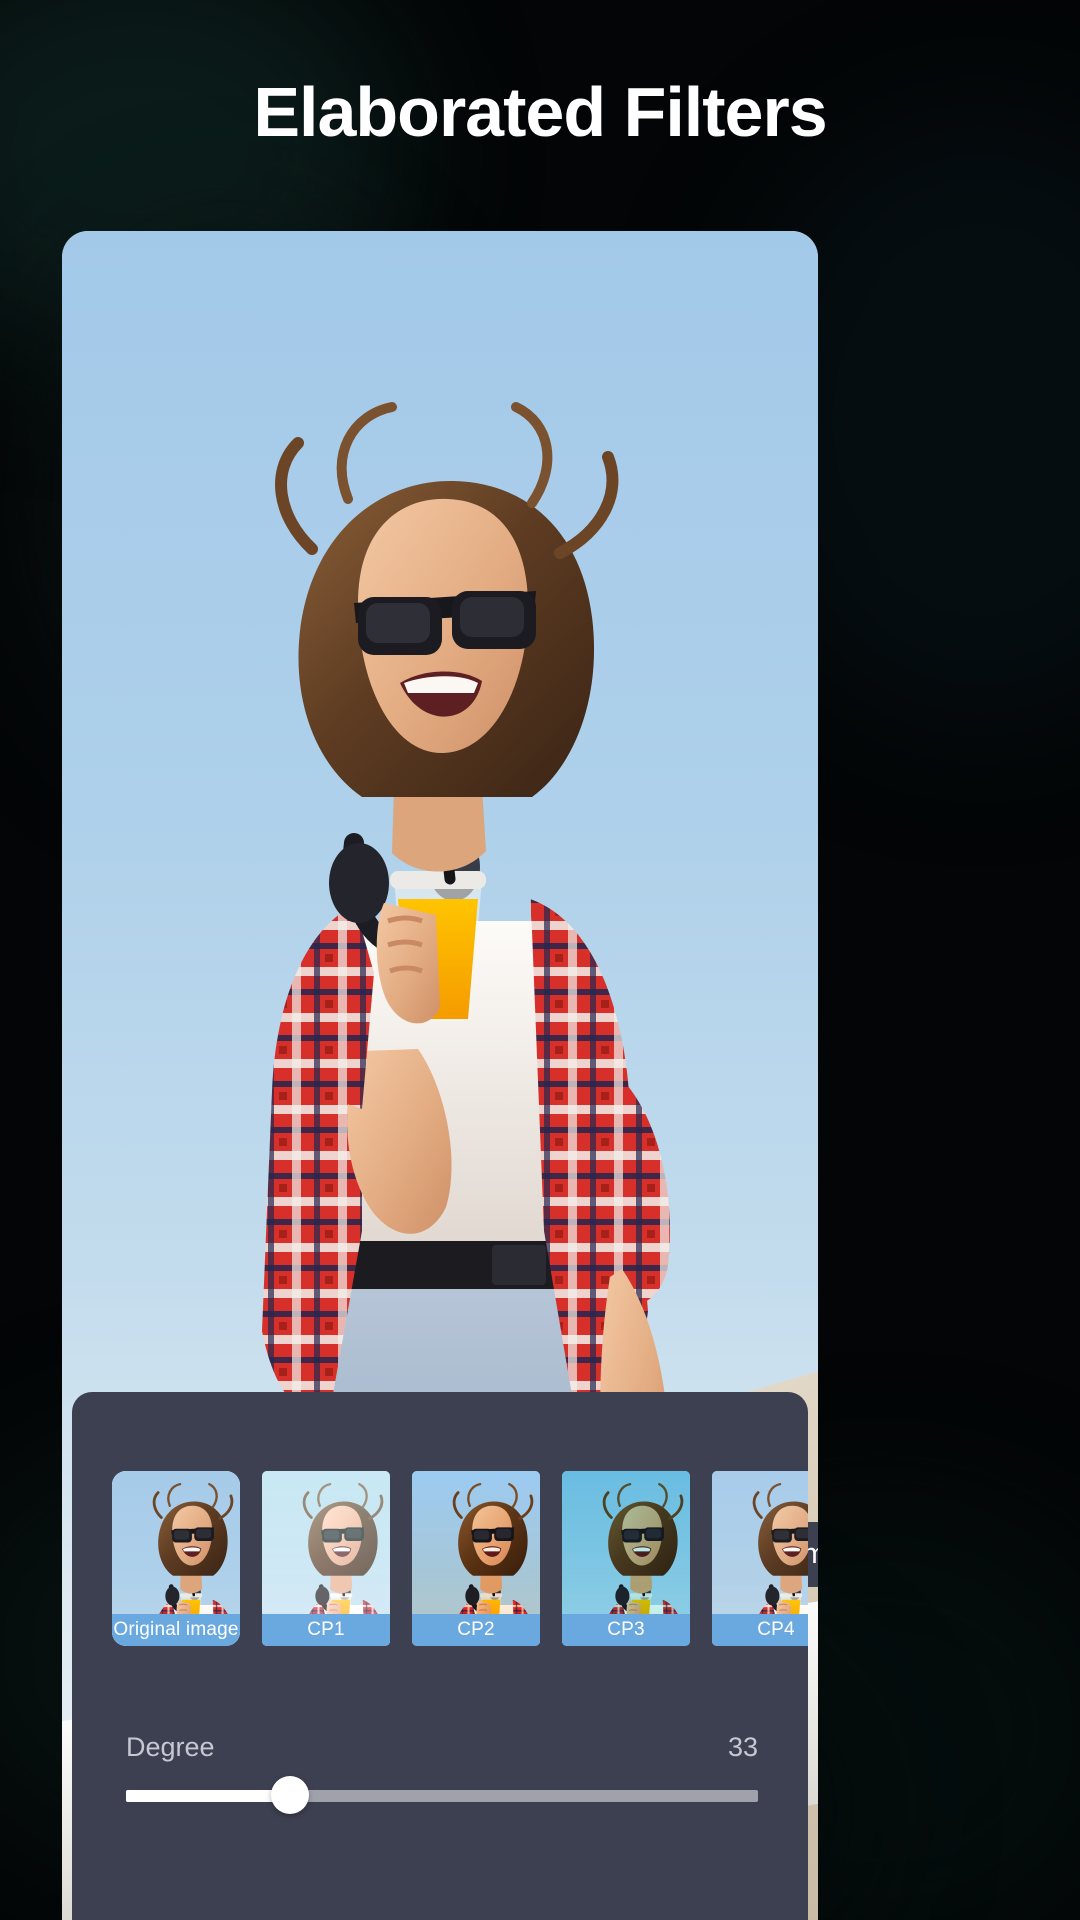  I want to click on thumbnail-label: CP3, so click(626, 1630).